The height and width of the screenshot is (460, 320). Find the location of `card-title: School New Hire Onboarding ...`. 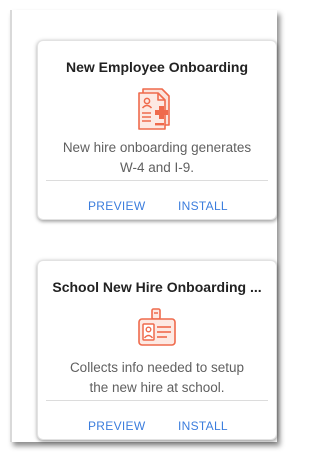

card-title: School New Hire Onboarding ... is located at coordinates (157, 287).